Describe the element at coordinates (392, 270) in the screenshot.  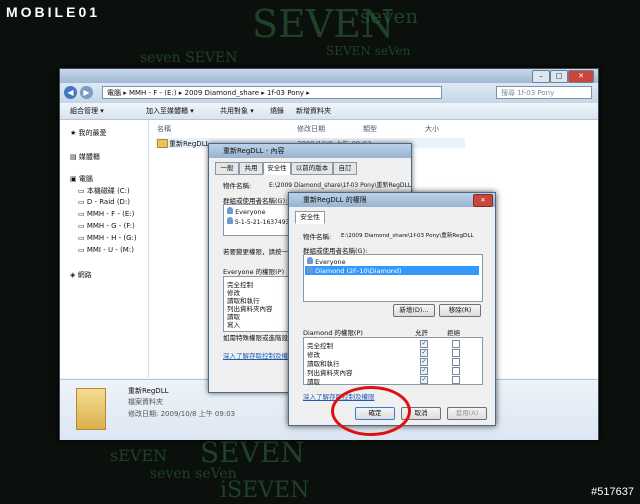
I see `list-item-selected: Diamond (2F-10\Diamond)` at that location.